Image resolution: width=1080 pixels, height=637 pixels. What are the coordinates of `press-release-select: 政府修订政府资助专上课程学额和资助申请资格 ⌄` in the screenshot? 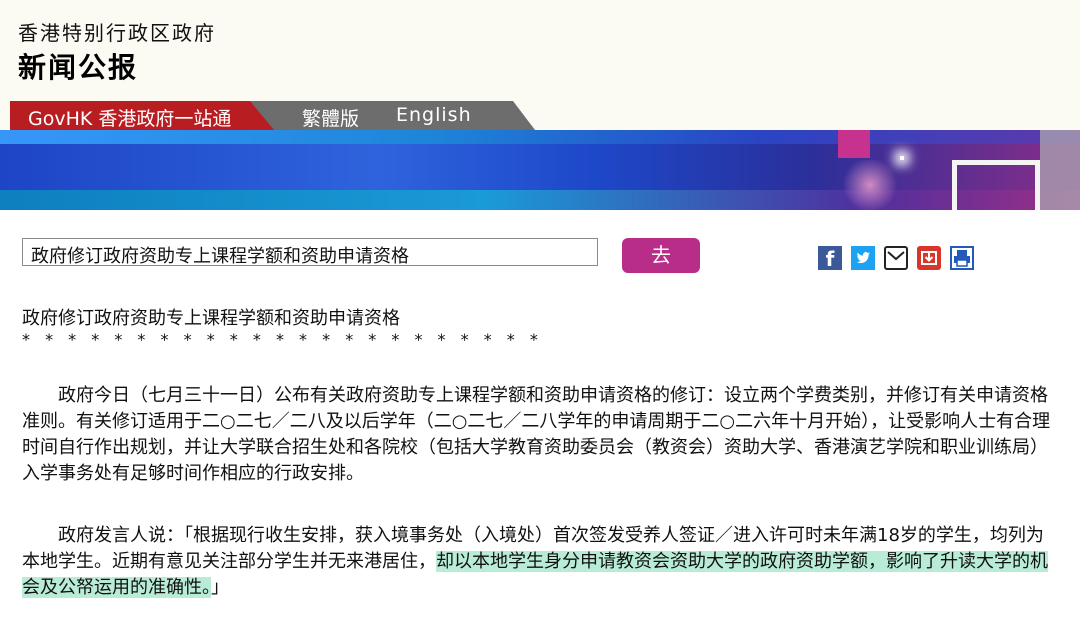 It's located at (310, 252).